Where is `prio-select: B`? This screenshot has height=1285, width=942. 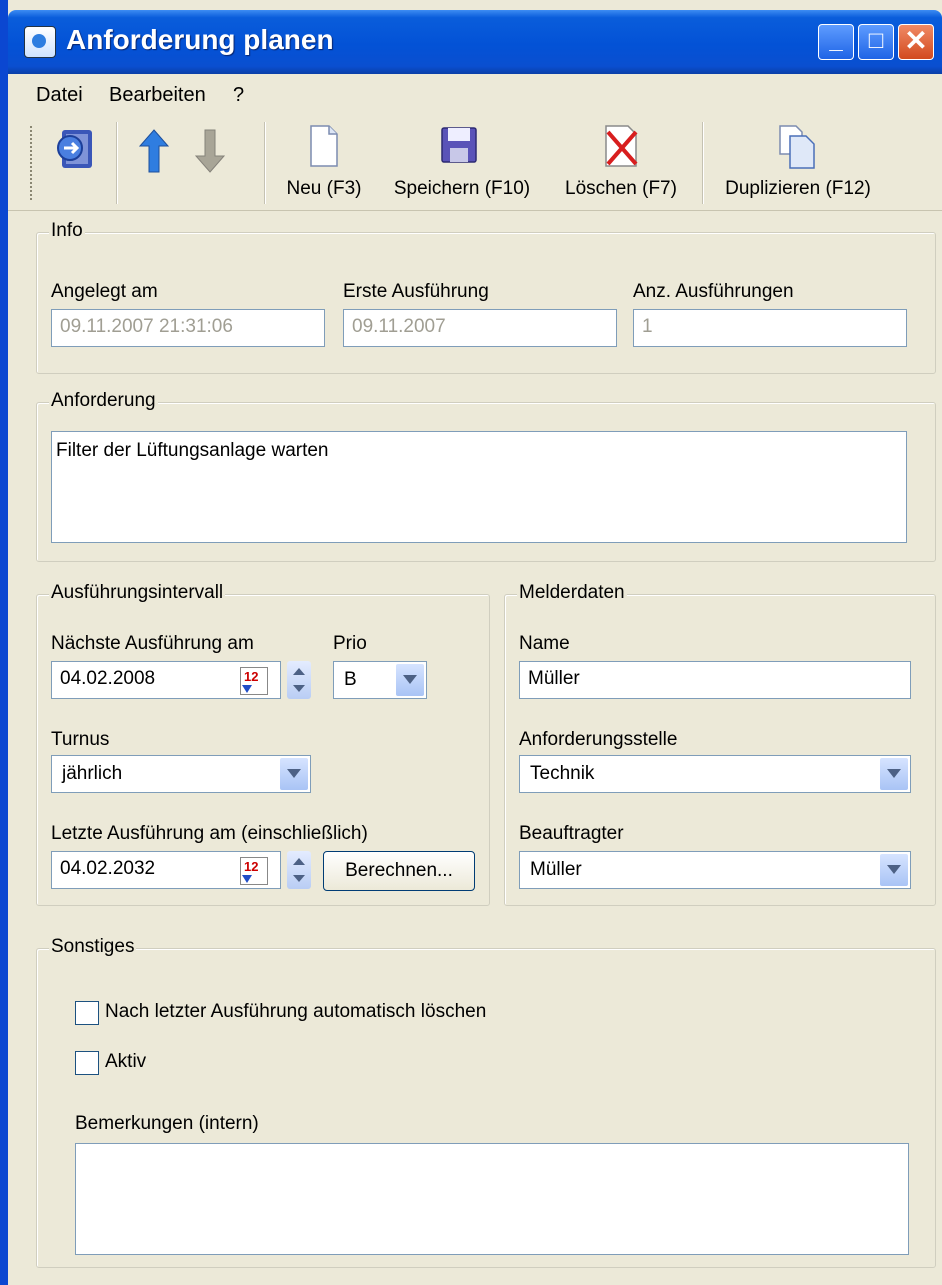
prio-select: B is located at coordinates (380, 680).